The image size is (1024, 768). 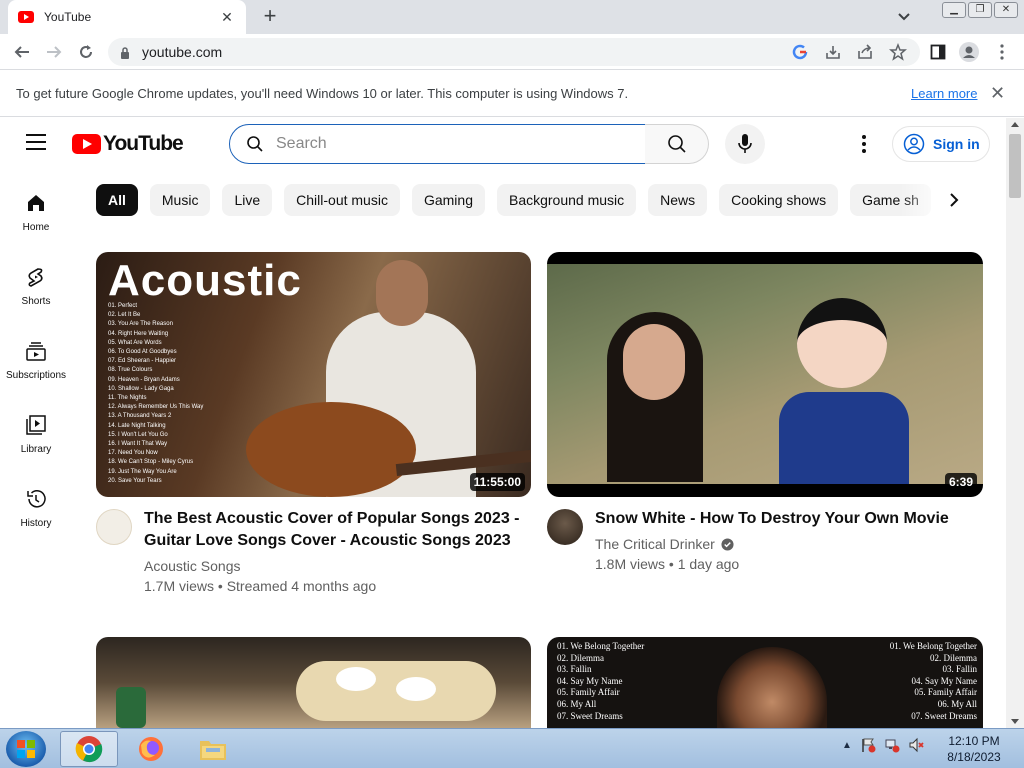 I want to click on profile-avatar-icon, so click(x=969, y=52).